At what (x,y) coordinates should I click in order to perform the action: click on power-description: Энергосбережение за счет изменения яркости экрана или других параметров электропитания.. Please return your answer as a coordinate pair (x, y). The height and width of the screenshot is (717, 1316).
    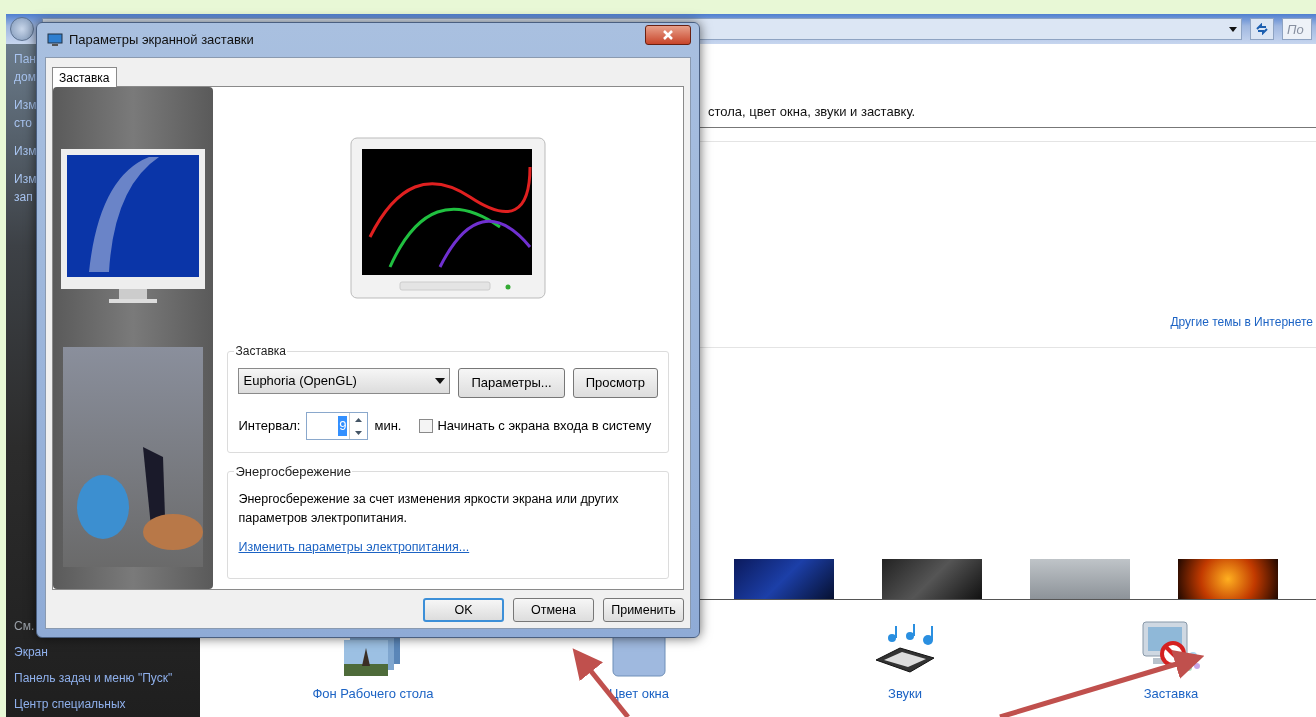
    Looking at the image, I should click on (429, 508).